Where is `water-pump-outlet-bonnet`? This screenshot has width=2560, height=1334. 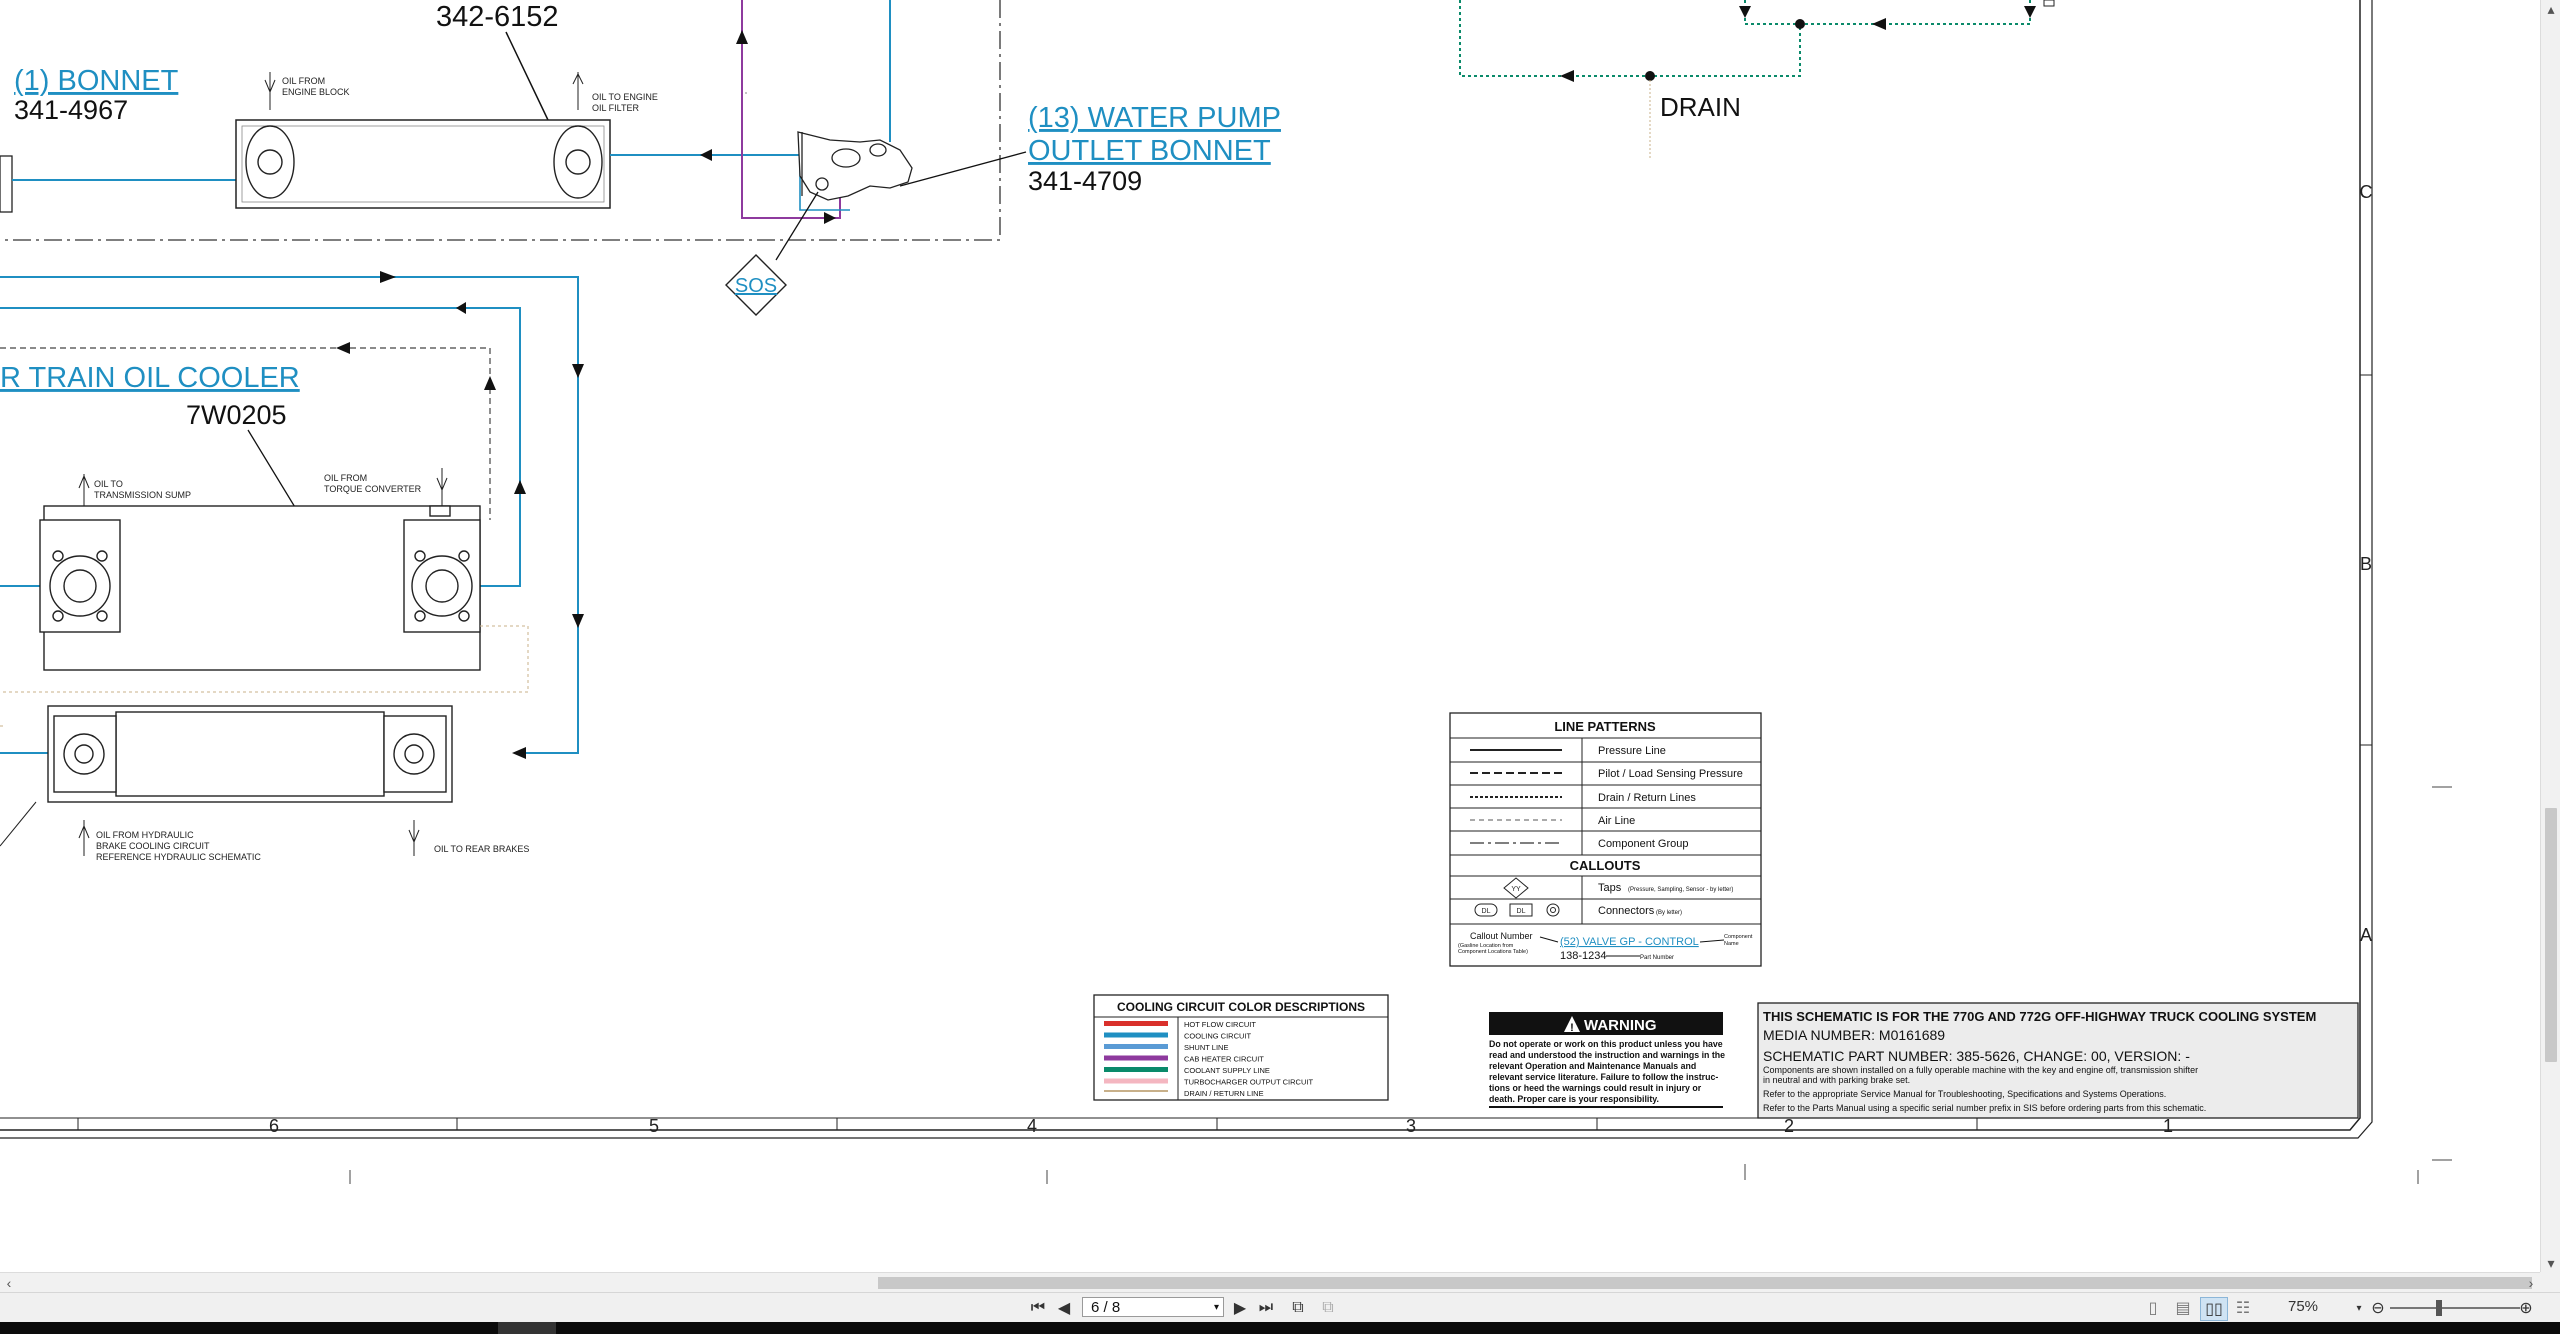 water-pump-outlet-bonnet is located at coordinates (855, 166).